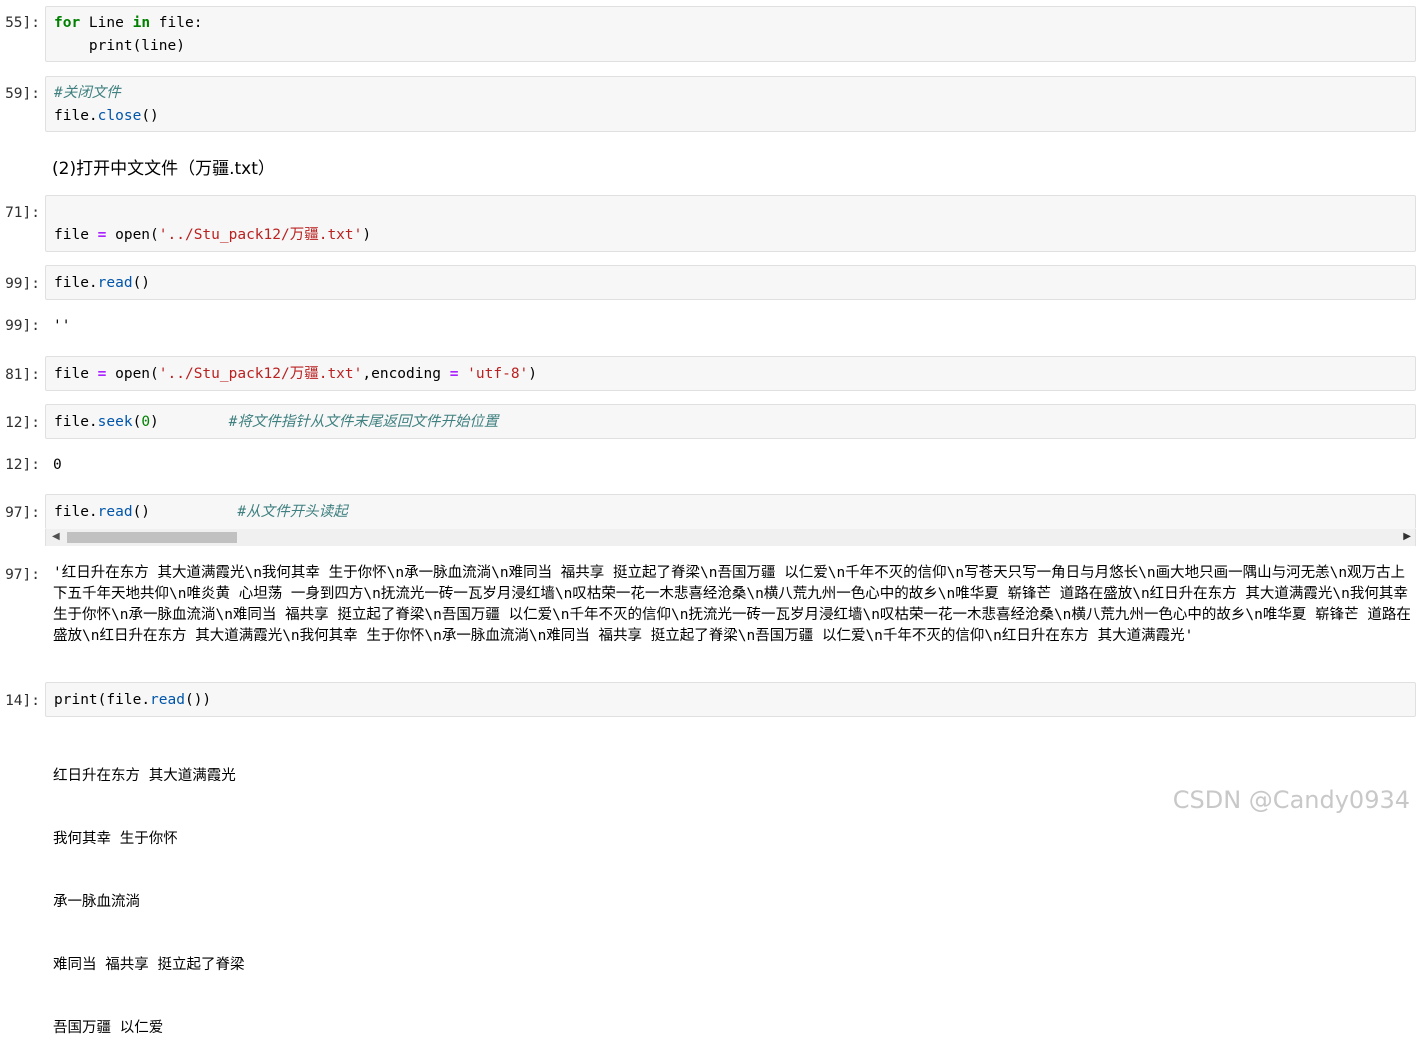 This screenshot has height=1060, width=1416. Describe the element at coordinates (201, 512) in the screenshot. I see `code-line: file.read() #从文件开头读起` at that location.